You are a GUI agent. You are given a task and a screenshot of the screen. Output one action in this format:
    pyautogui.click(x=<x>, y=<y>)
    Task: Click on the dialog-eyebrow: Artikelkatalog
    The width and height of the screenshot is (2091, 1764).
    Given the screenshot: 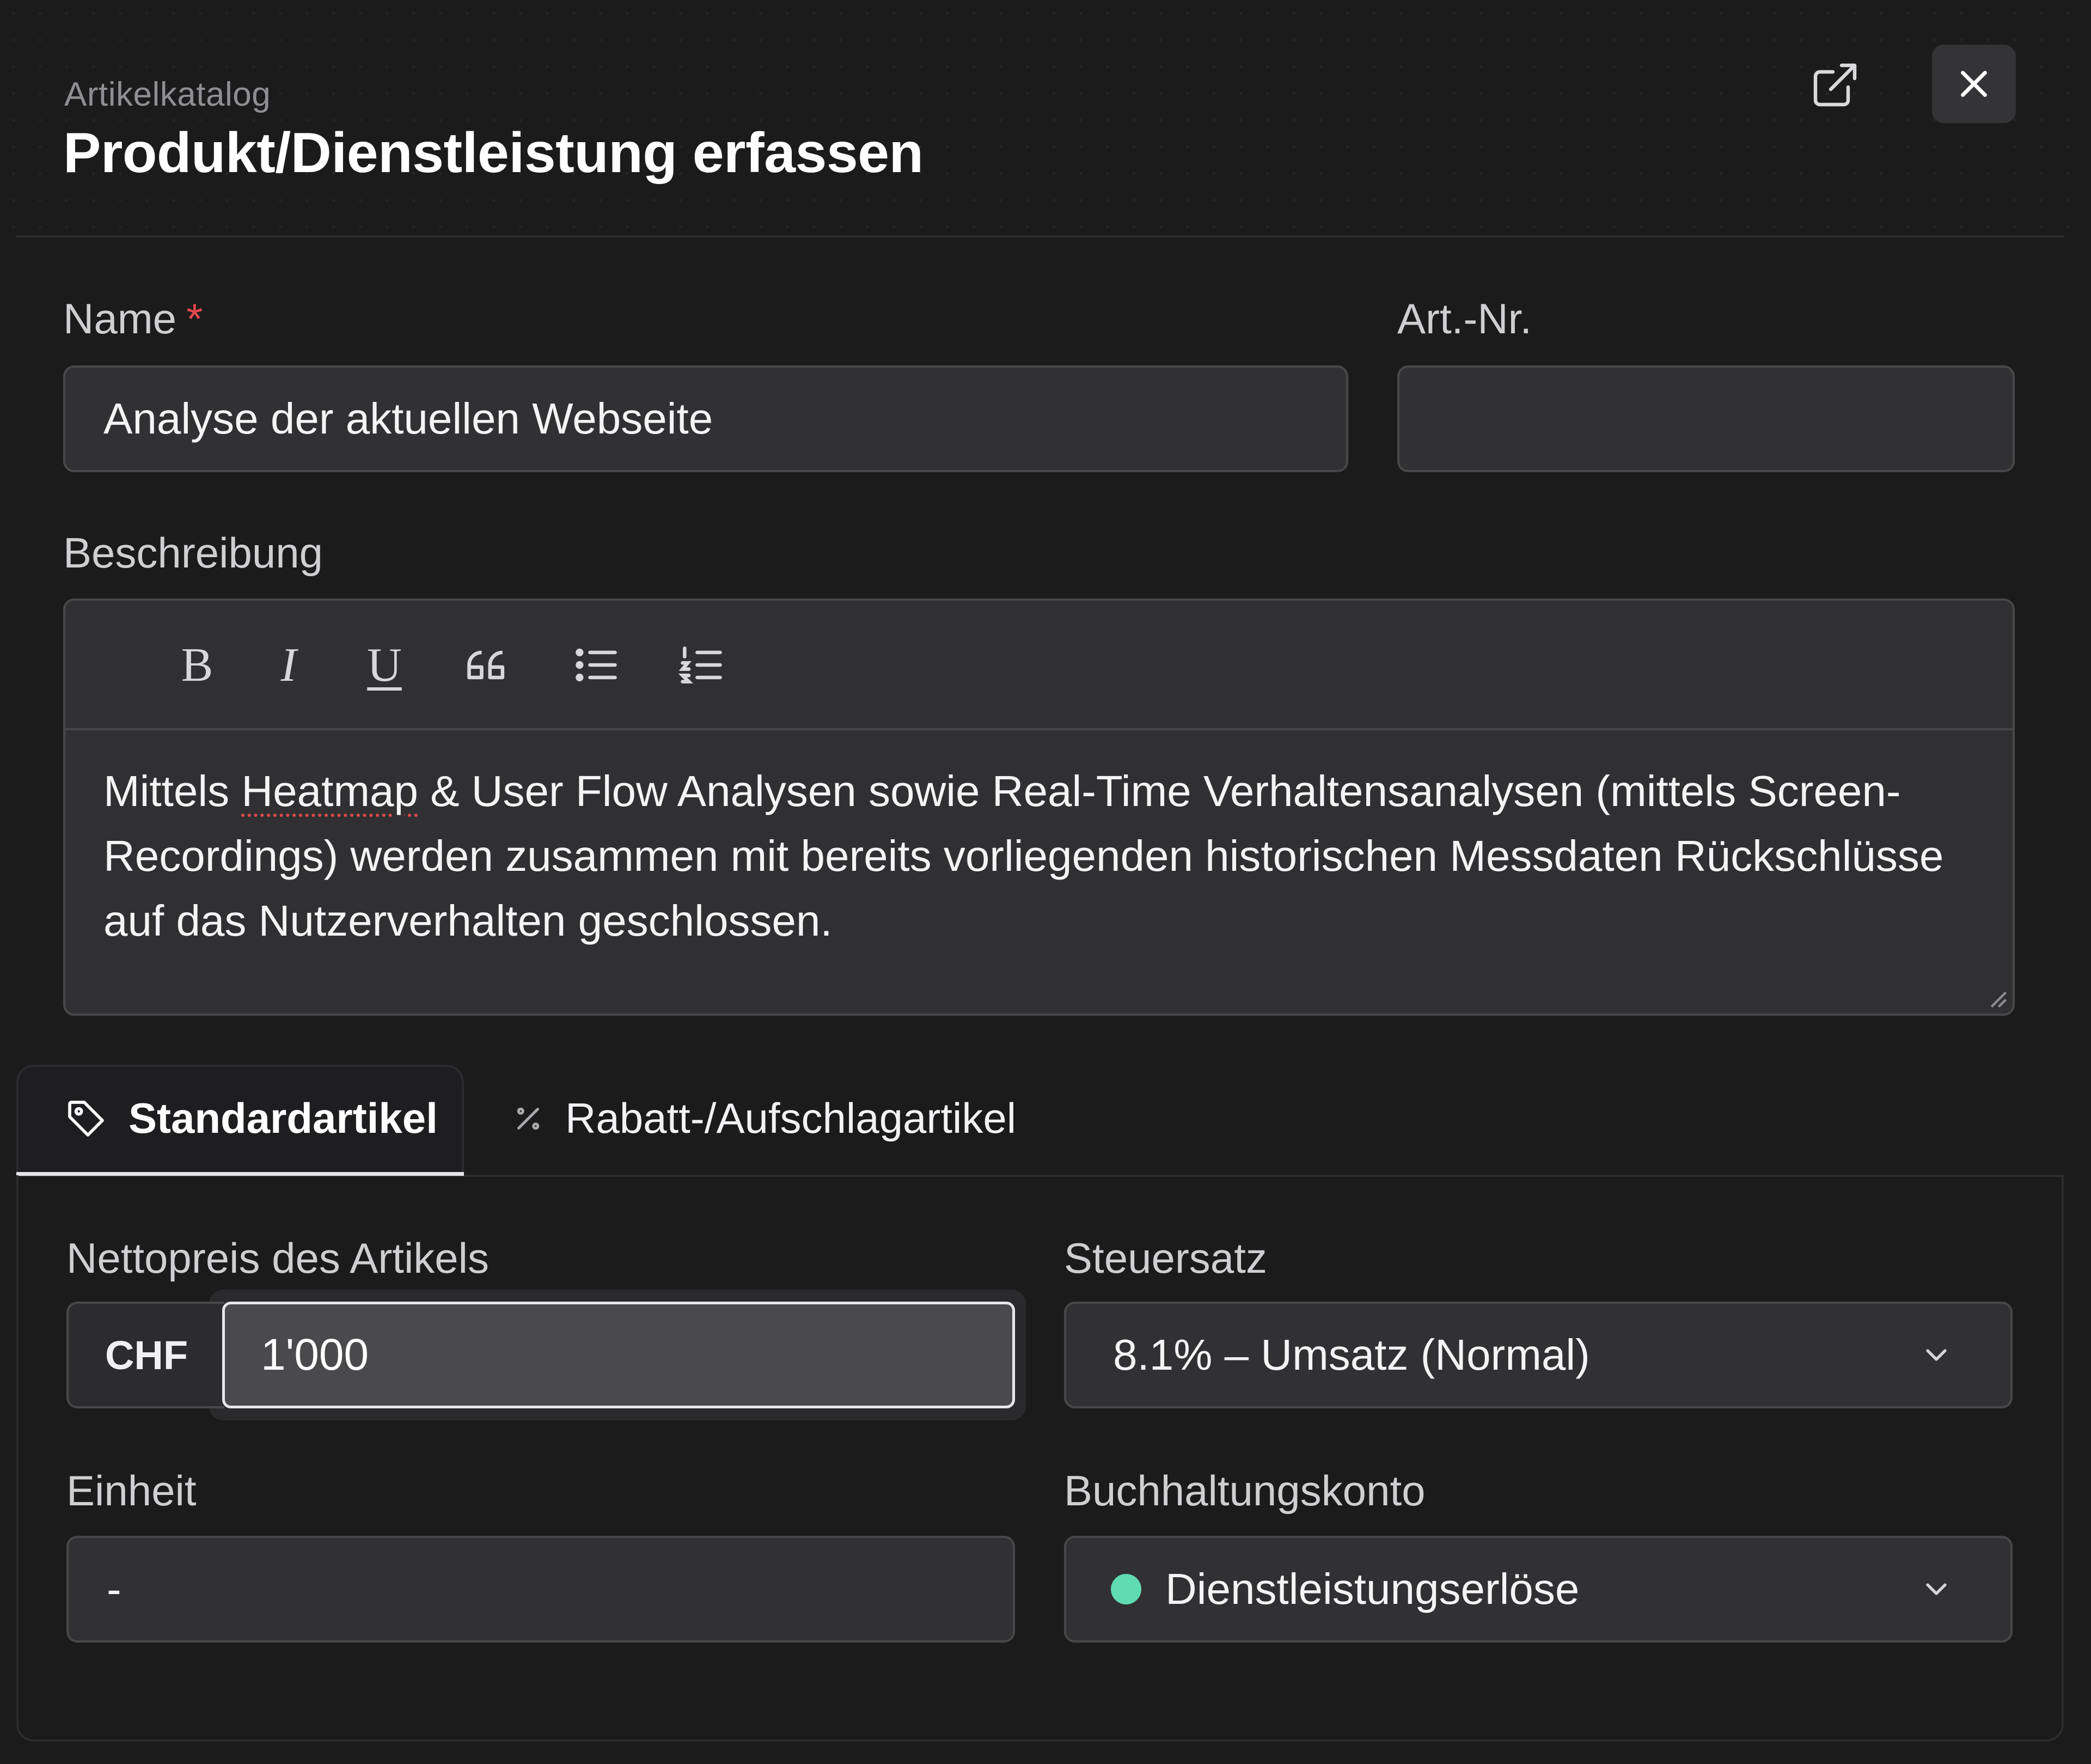 What is the action you would take?
    pyautogui.click(x=168, y=94)
    